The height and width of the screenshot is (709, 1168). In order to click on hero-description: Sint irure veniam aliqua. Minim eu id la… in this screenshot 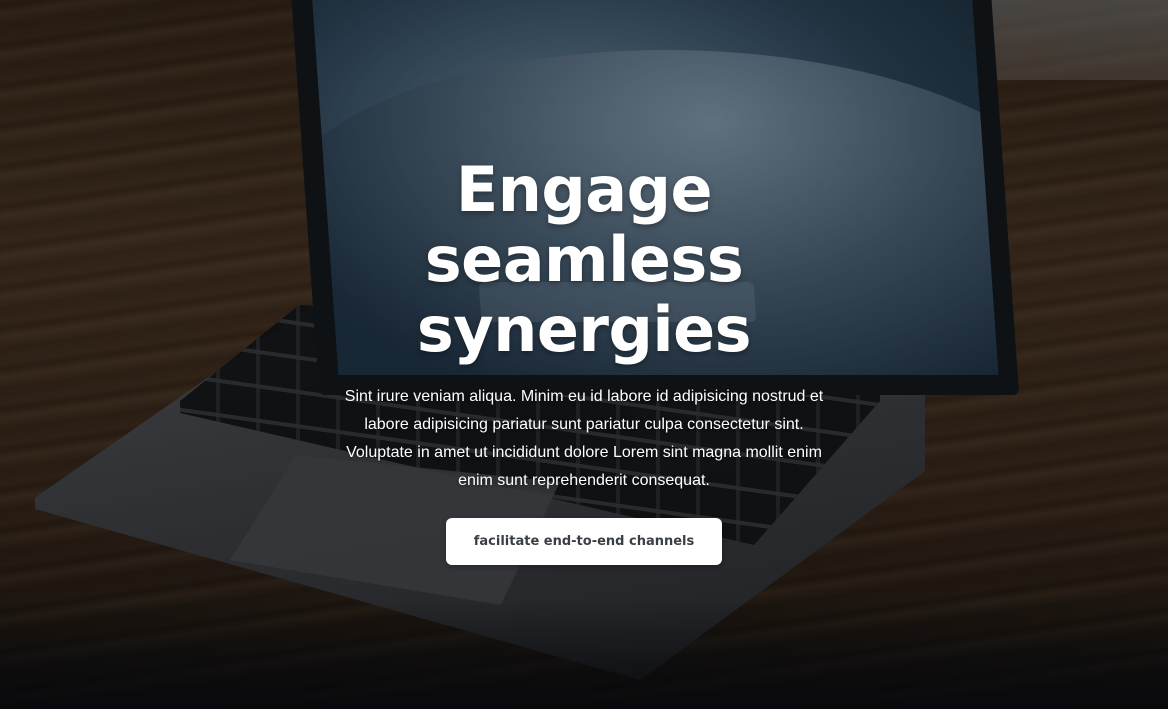, I will do `click(584, 438)`.